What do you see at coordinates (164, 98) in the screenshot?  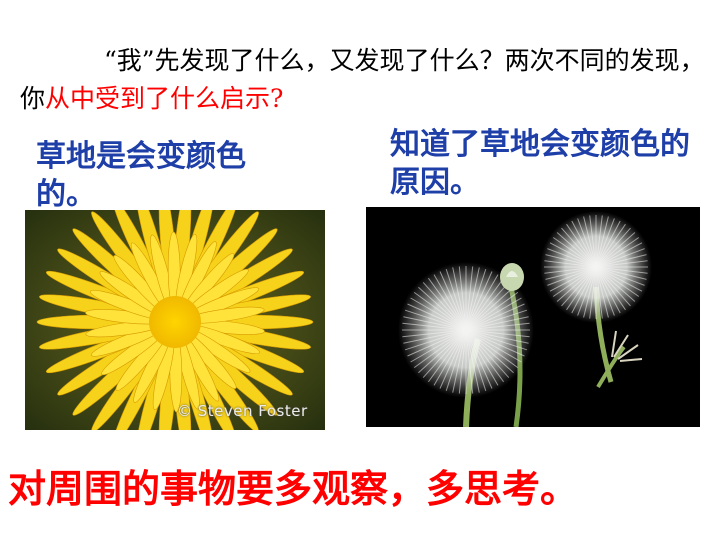 I see `question-red-part: 从中受到了什么启示?` at bounding box center [164, 98].